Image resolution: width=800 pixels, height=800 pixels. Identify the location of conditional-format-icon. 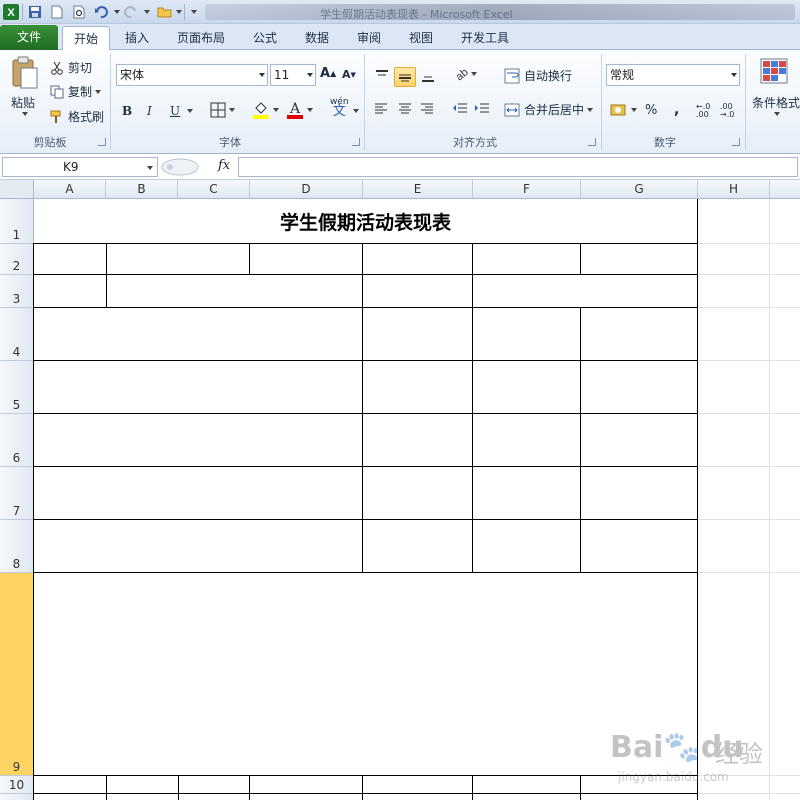
(774, 71).